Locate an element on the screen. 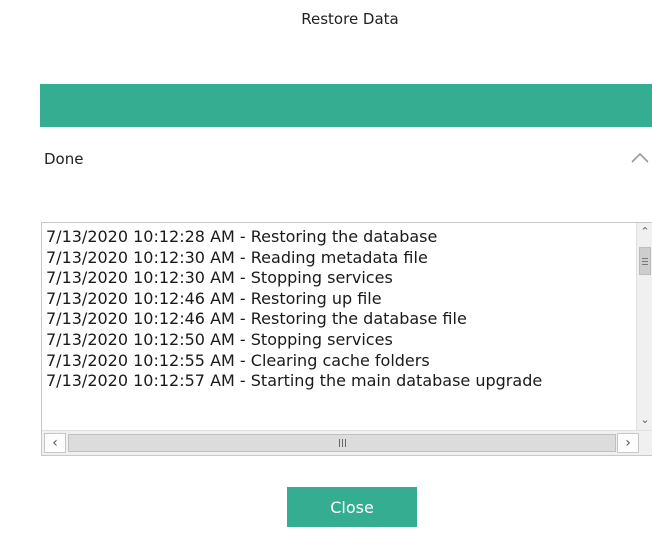  status-text: Done is located at coordinates (64, 159).